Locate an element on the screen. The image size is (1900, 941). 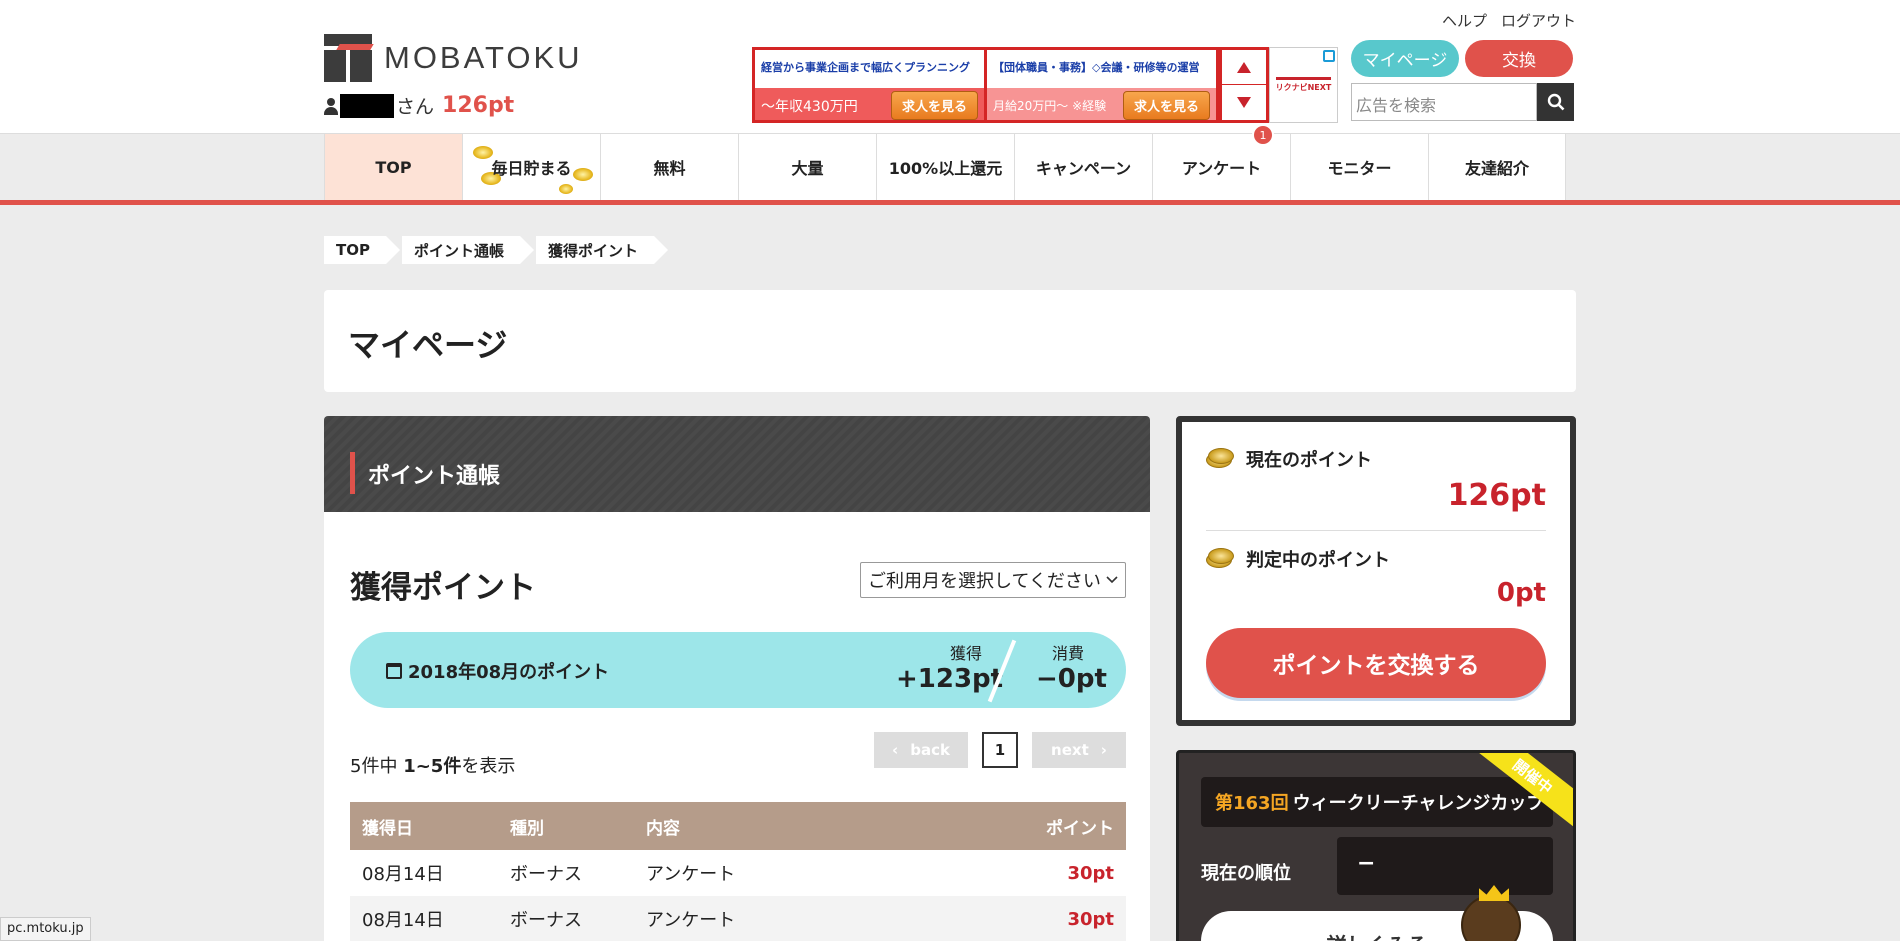
current-points-value: 126pt is located at coordinates (1496, 495).